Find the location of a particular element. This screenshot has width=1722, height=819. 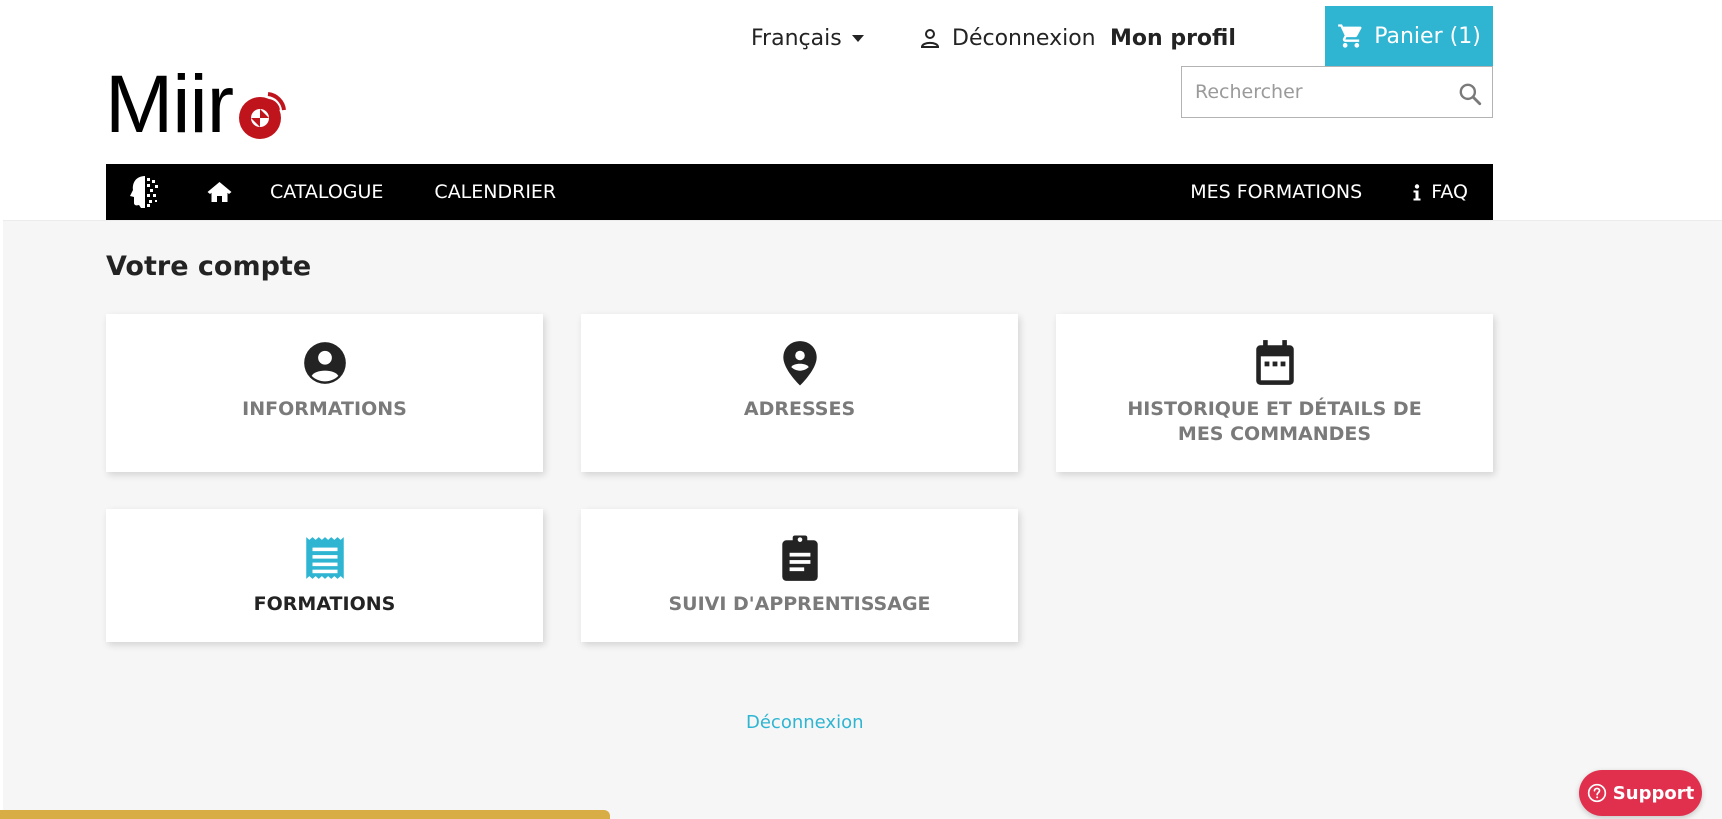

logout-link-header: Déconnexion is located at coordinates (1007, 38).